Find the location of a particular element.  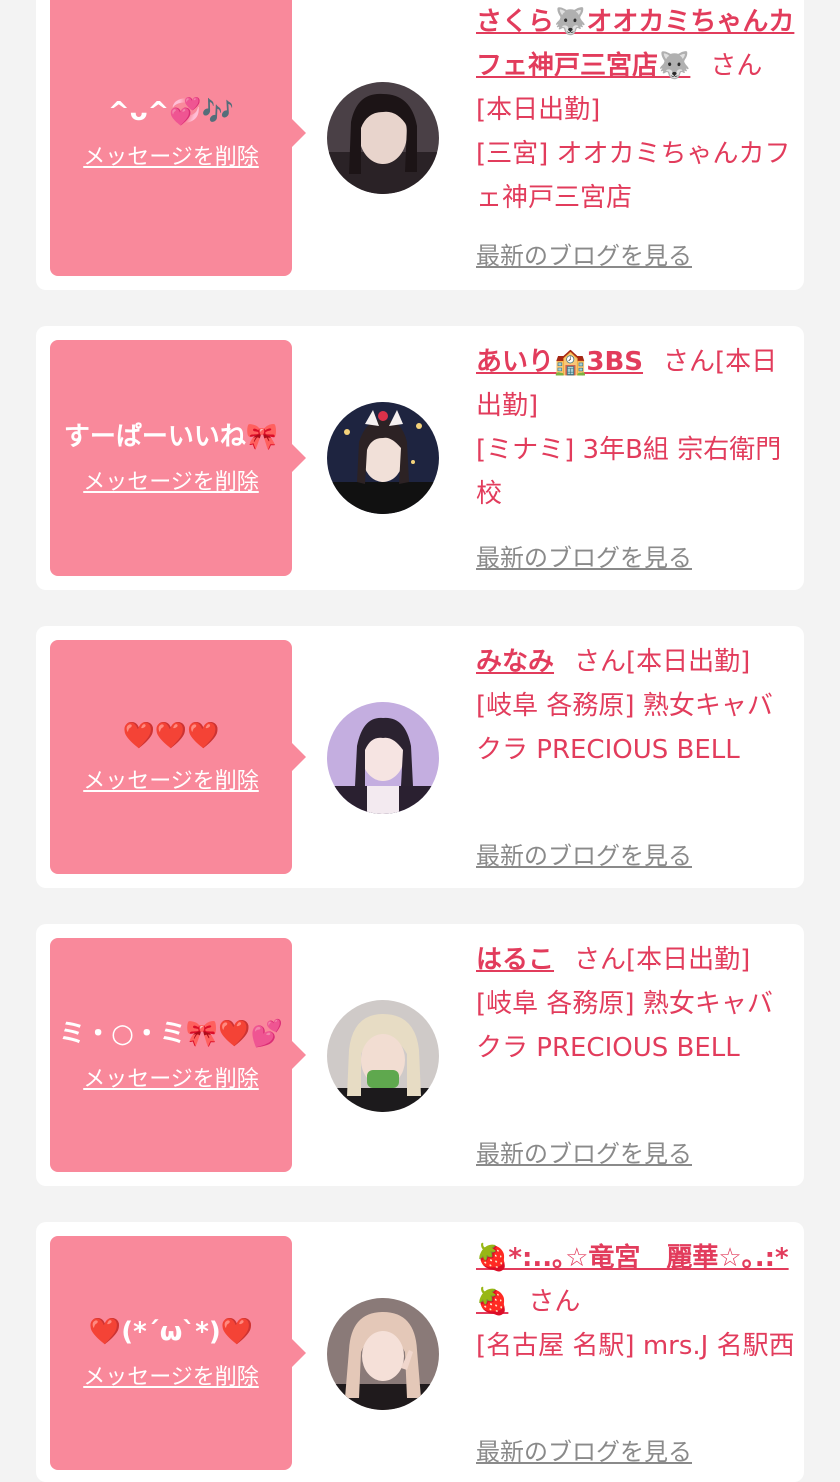

message-text: ❤️(*´ω`*)❤️ is located at coordinates (171, 1332).